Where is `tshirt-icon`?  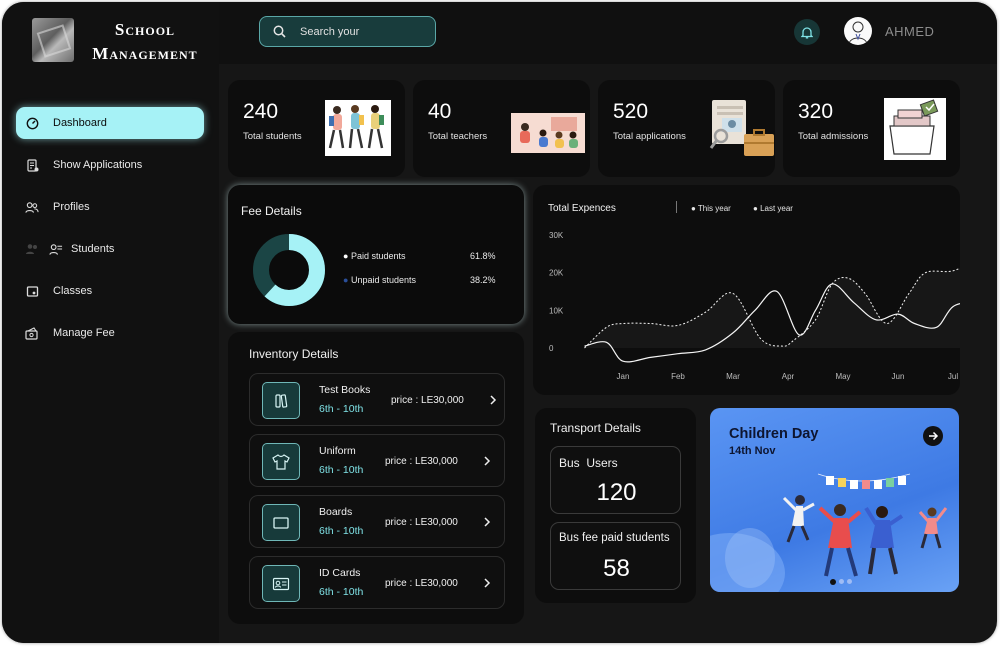 tshirt-icon is located at coordinates (281, 461).